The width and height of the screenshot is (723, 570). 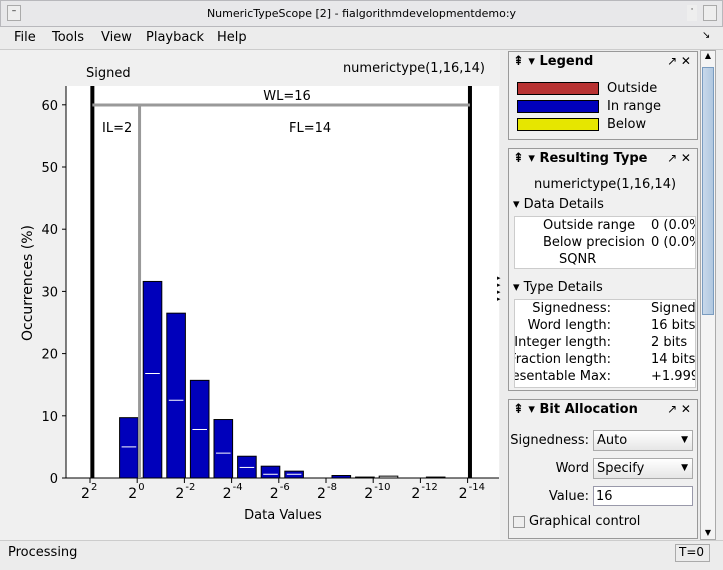 I want to click on menu-bar: File Tools View Playback Help ↘, so click(x=361, y=38).